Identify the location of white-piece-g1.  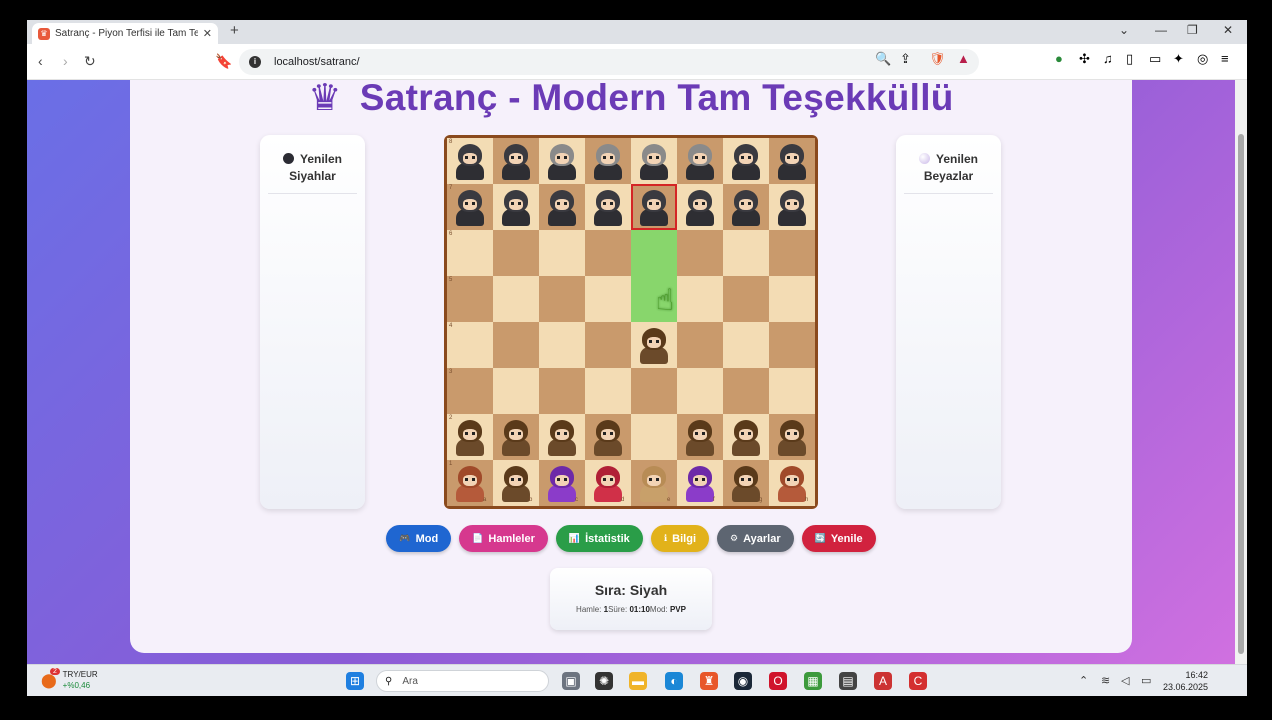
(746, 484).